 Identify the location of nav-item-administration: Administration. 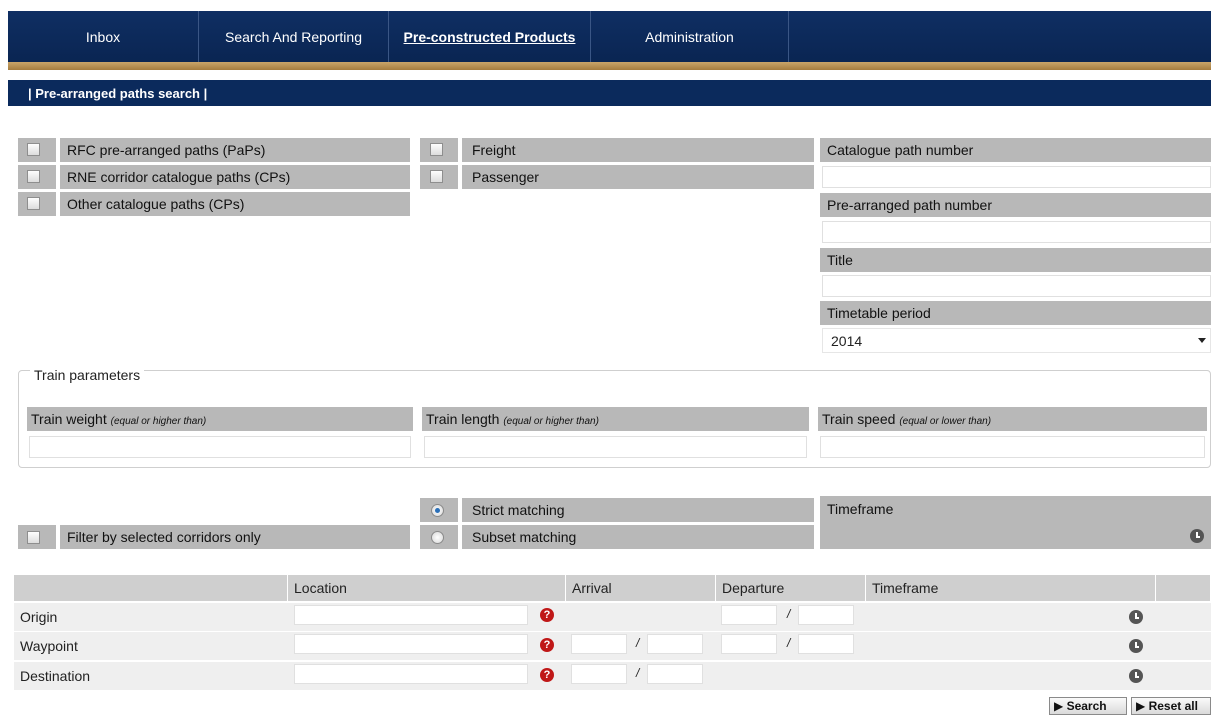
(690, 36).